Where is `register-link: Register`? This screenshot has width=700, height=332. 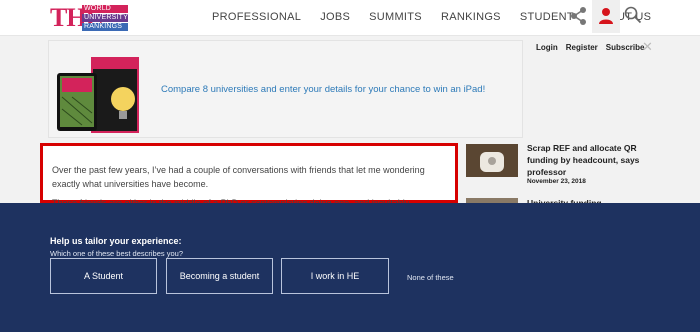 register-link: Register is located at coordinates (582, 47).